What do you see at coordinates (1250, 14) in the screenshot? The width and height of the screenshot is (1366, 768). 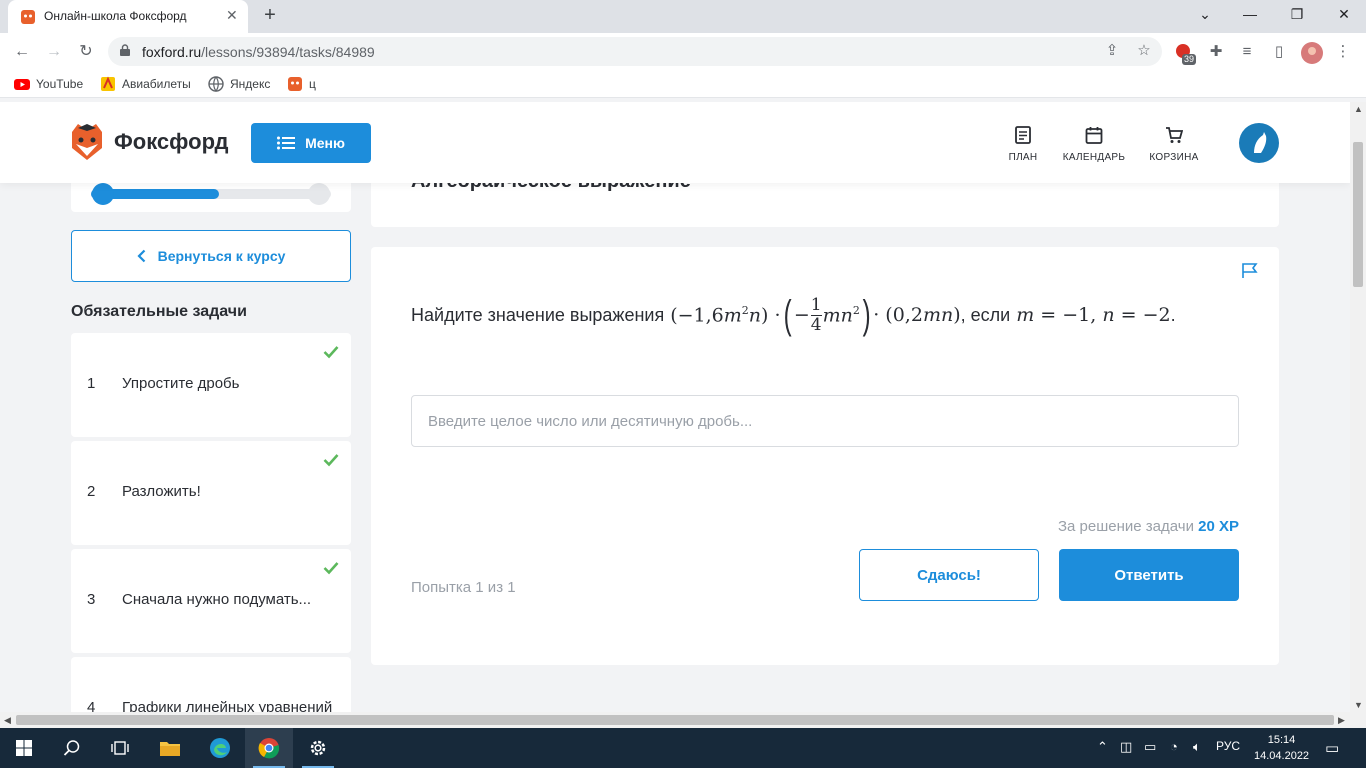 I see `minimize-window-button: —` at bounding box center [1250, 14].